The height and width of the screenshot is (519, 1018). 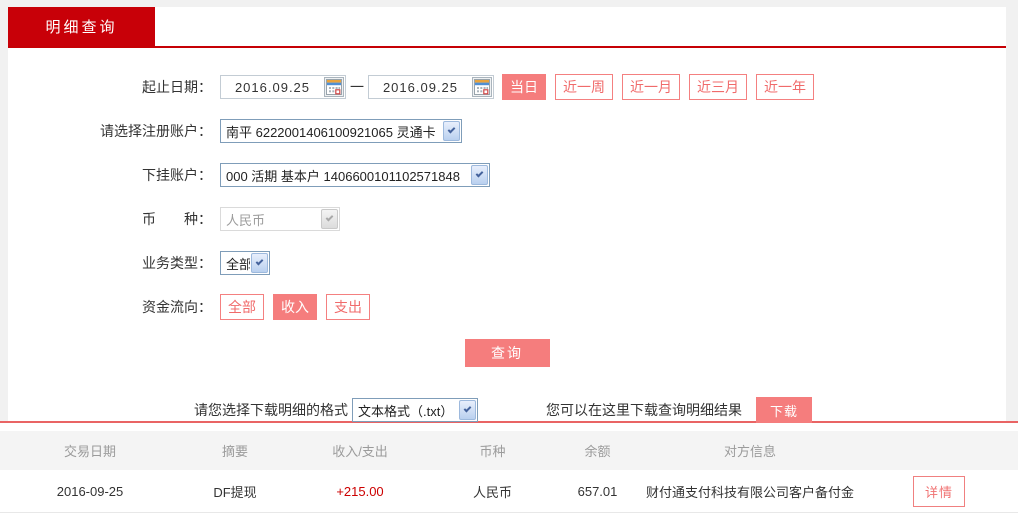 I want to click on balance-cell: 657.01, so click(x=597, y=491).